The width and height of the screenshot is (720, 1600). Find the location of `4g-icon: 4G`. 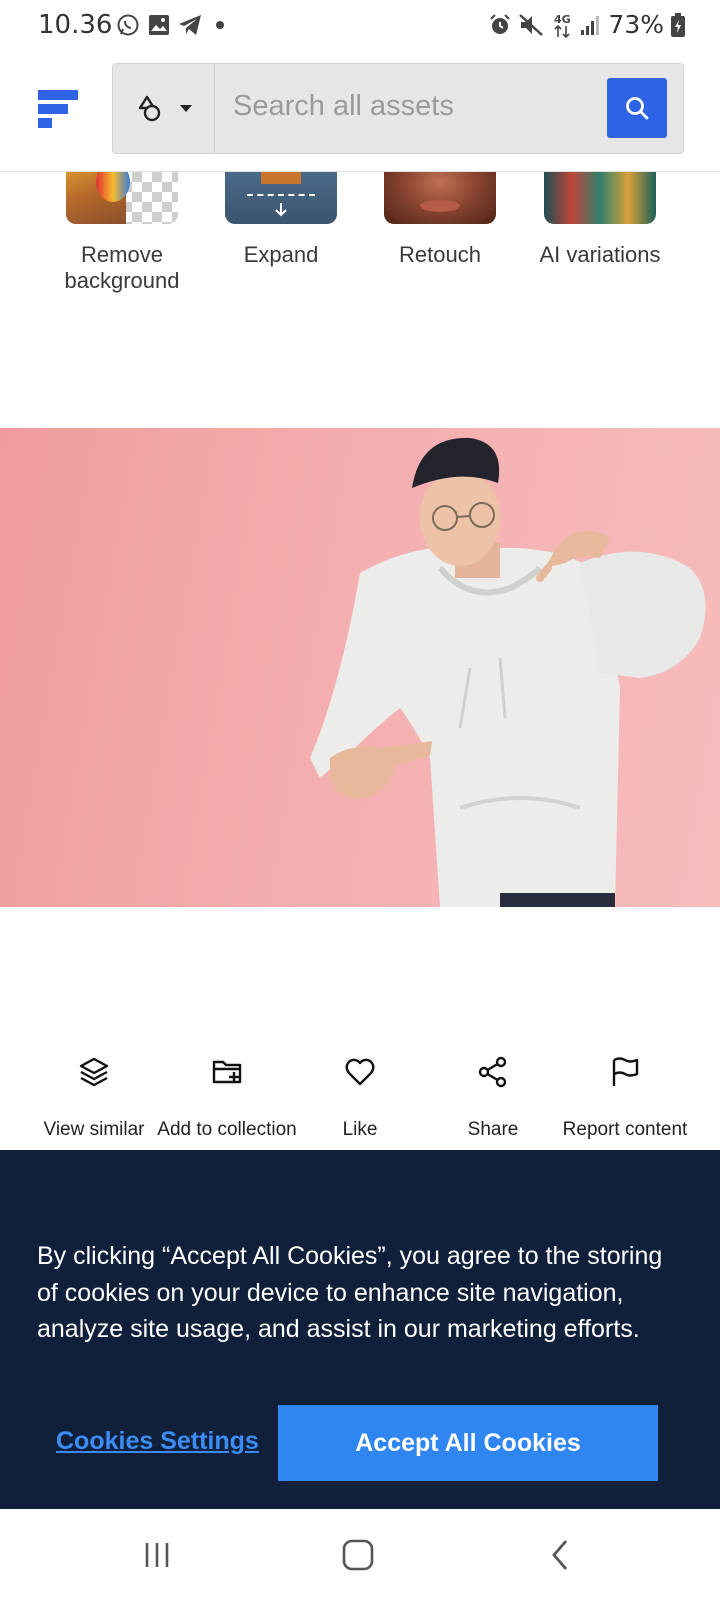

4g-icon: 4G is located at coordinates (562, 25).